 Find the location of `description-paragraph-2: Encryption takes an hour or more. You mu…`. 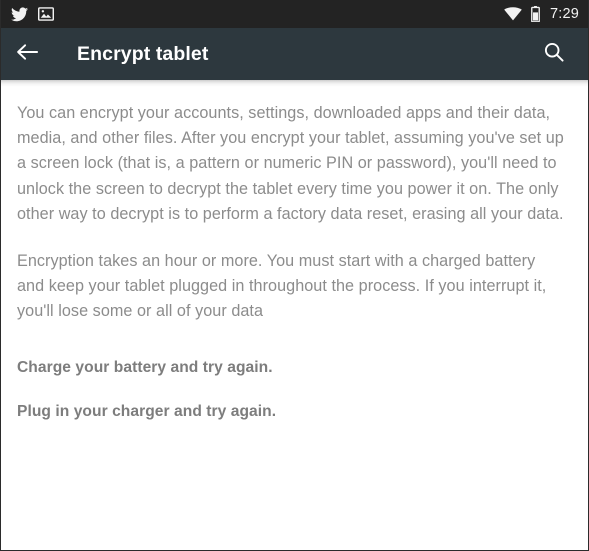

description-paragraph-2: Encryption takes an hour or more. You mu… is located at coordinates (282, 286).